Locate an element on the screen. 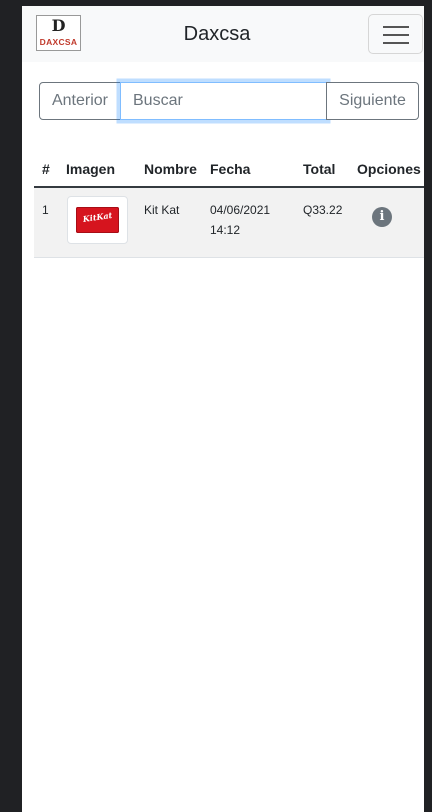 The height and width of the screenshot is (812, 432). previous-button: Anterior is located at coordinates (80, 101).